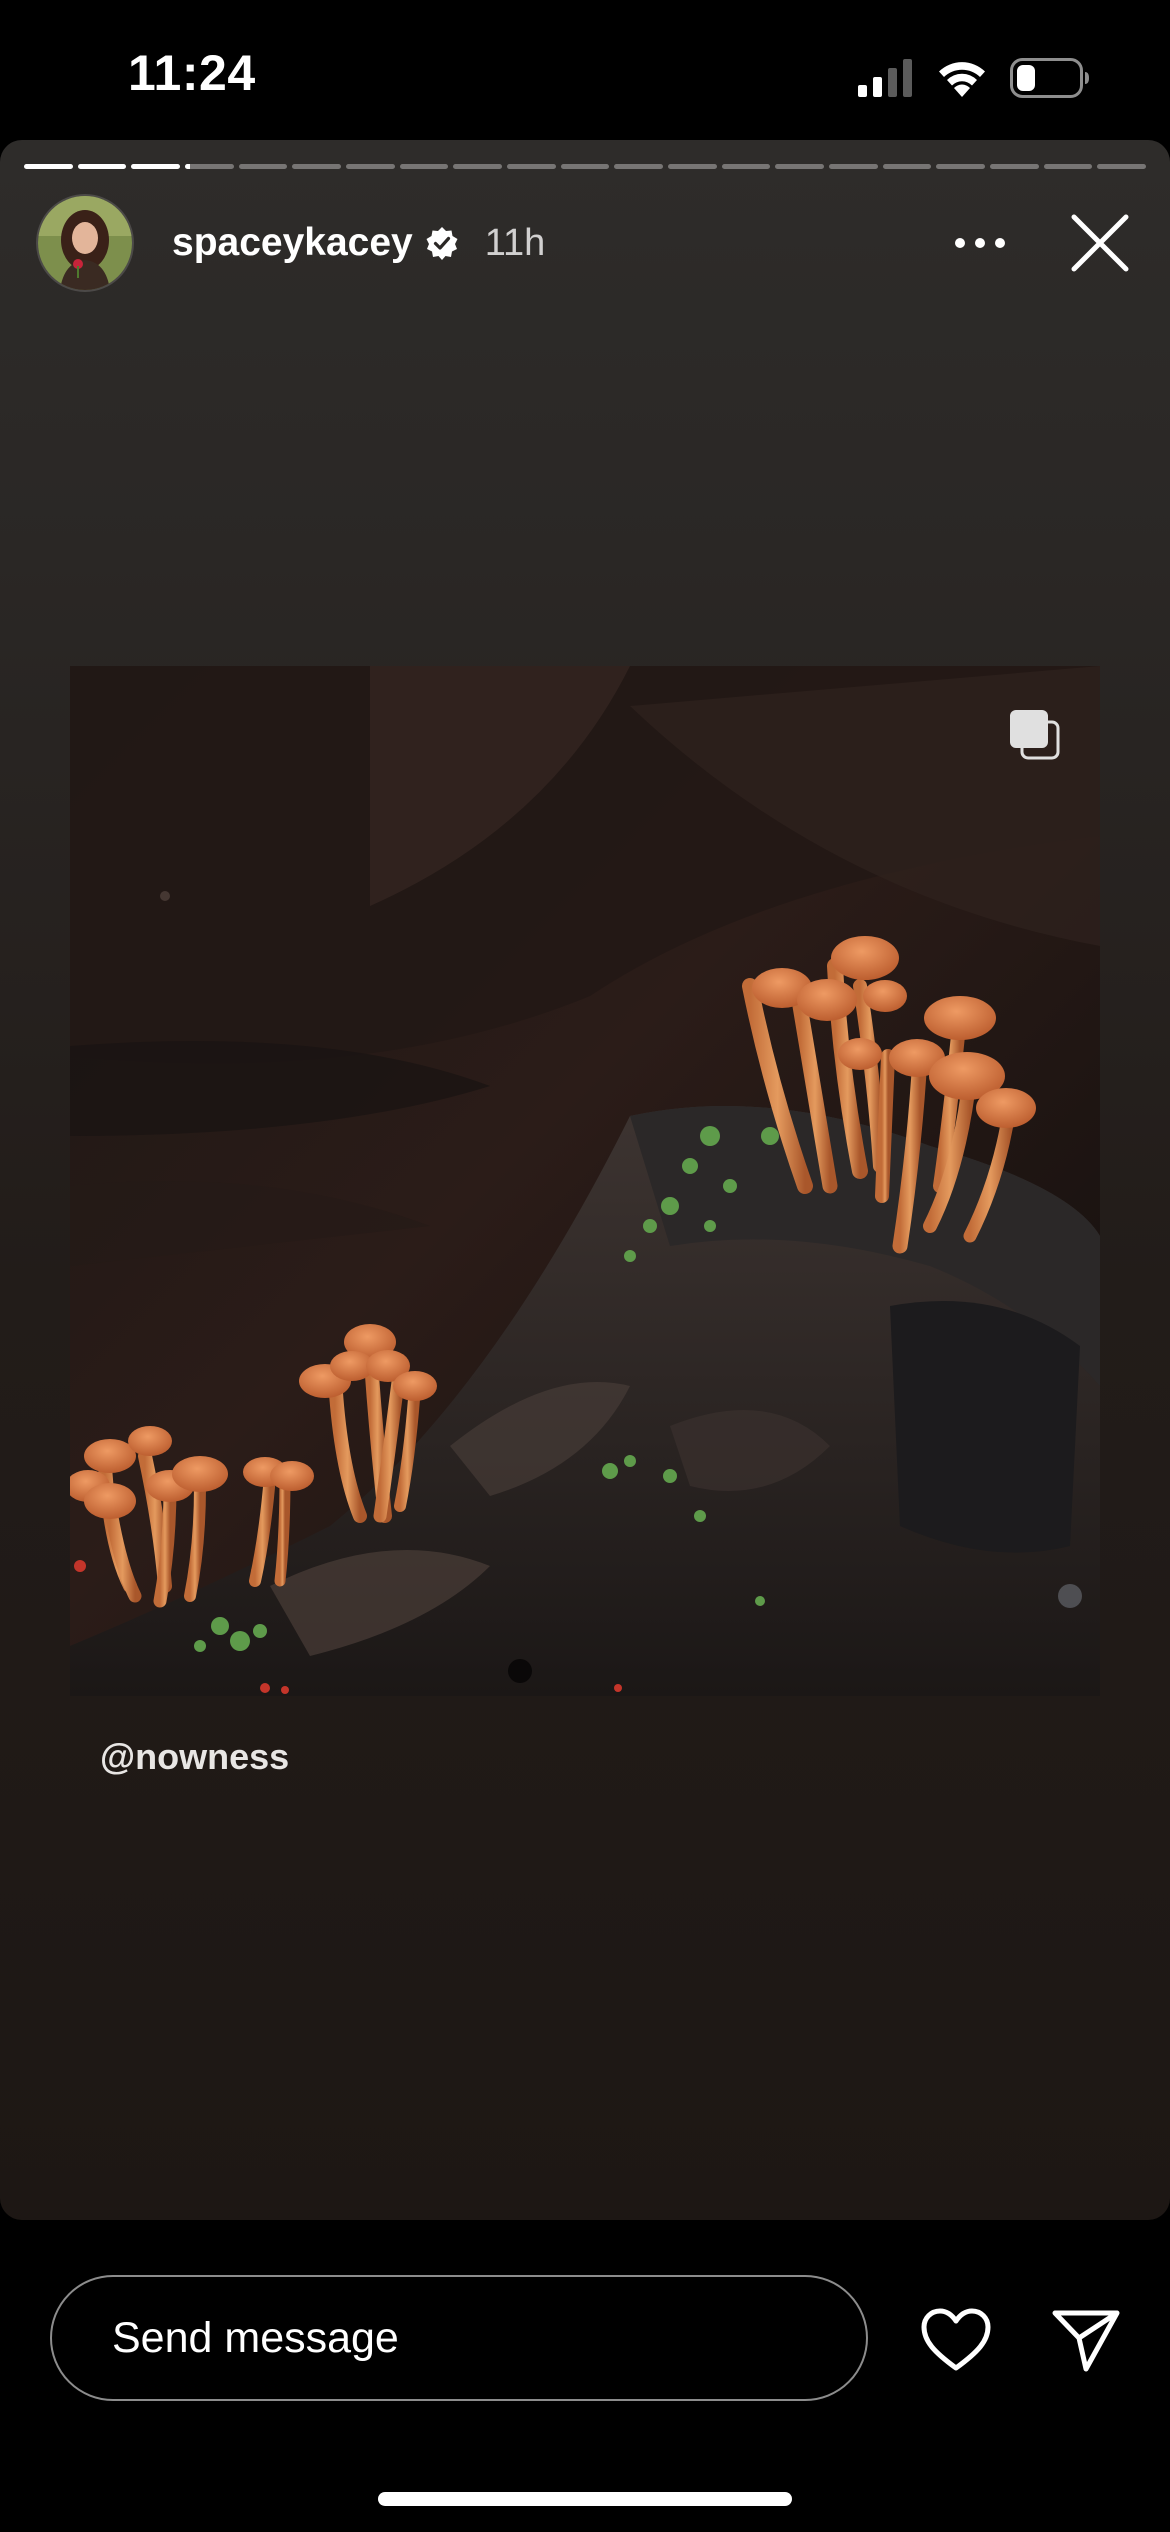 The image size is (1170, 2532). I want to click on multiple-images-icon, so click(1035, 735).